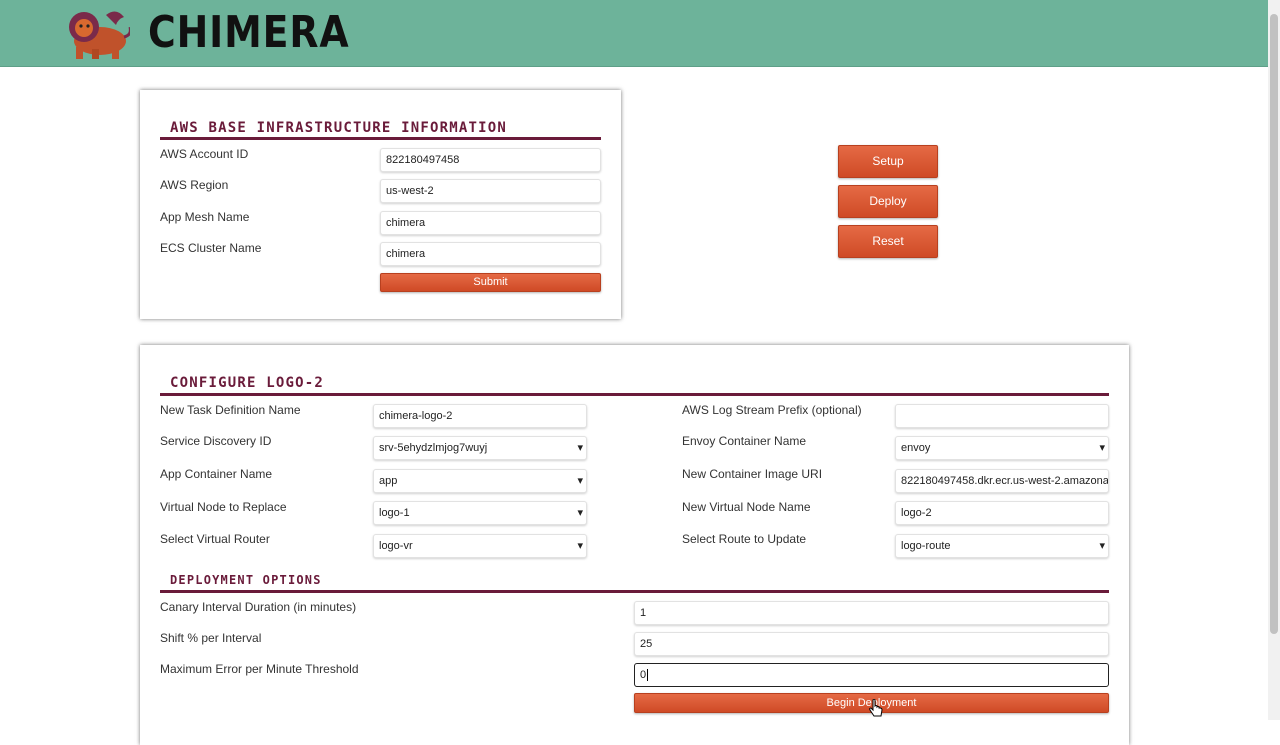  I want to click on mesh-name-label: App Mesh Name, so click(205, 217).